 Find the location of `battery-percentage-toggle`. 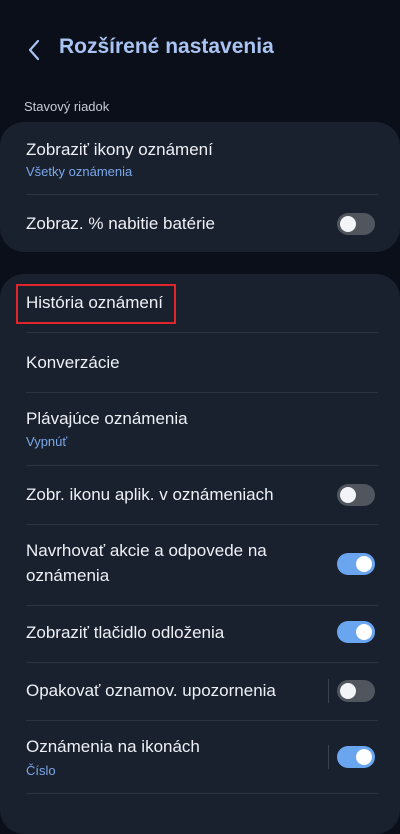

battery-percentage-toggle is located at coordinates (356, 224).